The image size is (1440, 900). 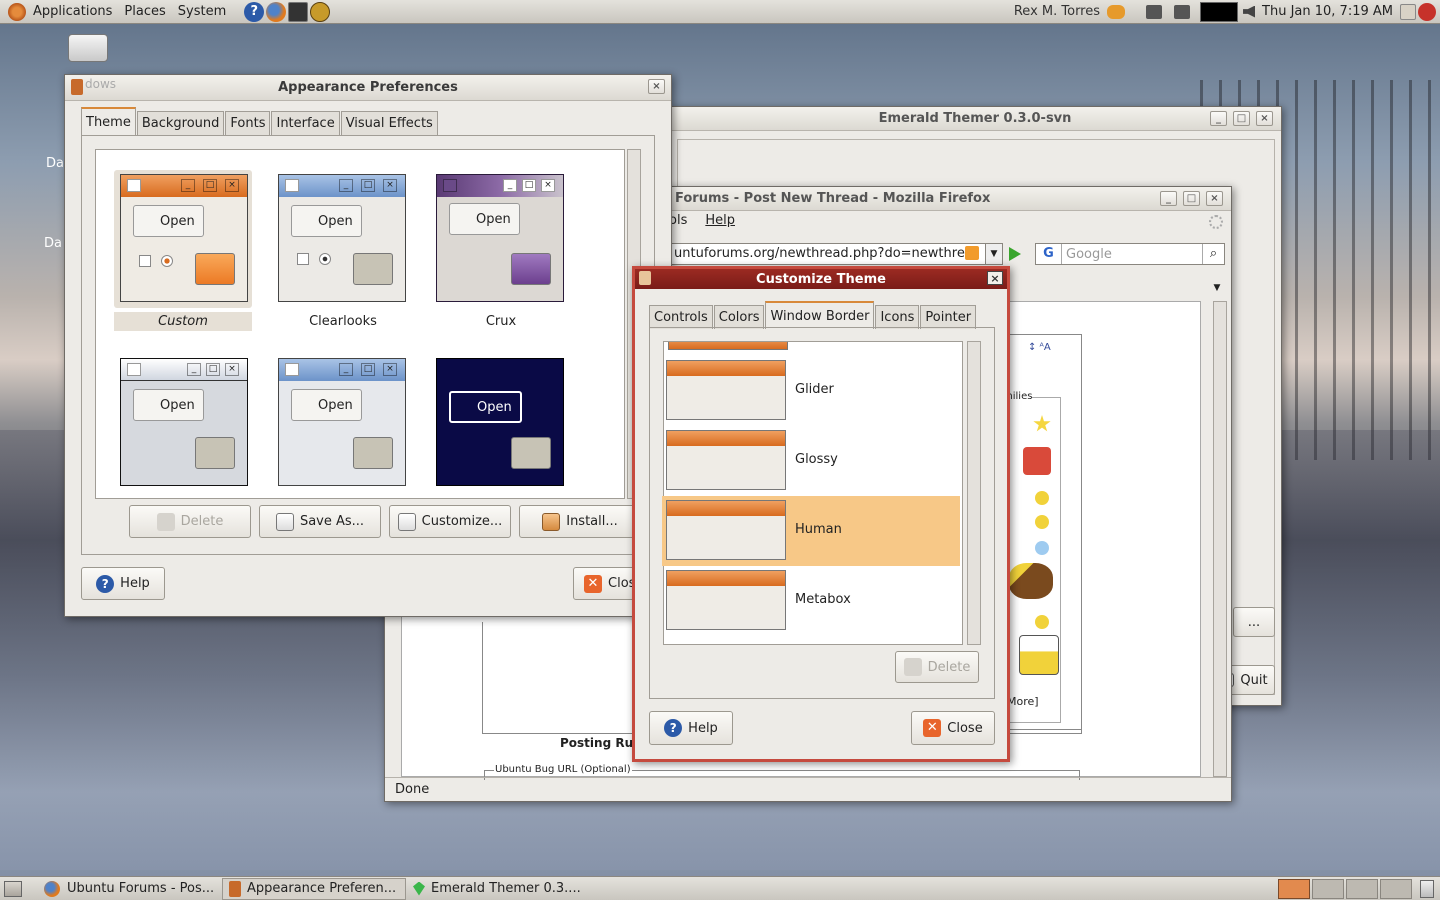 I want to click on terminal-launcher-icon, so click(x=298, y=11).